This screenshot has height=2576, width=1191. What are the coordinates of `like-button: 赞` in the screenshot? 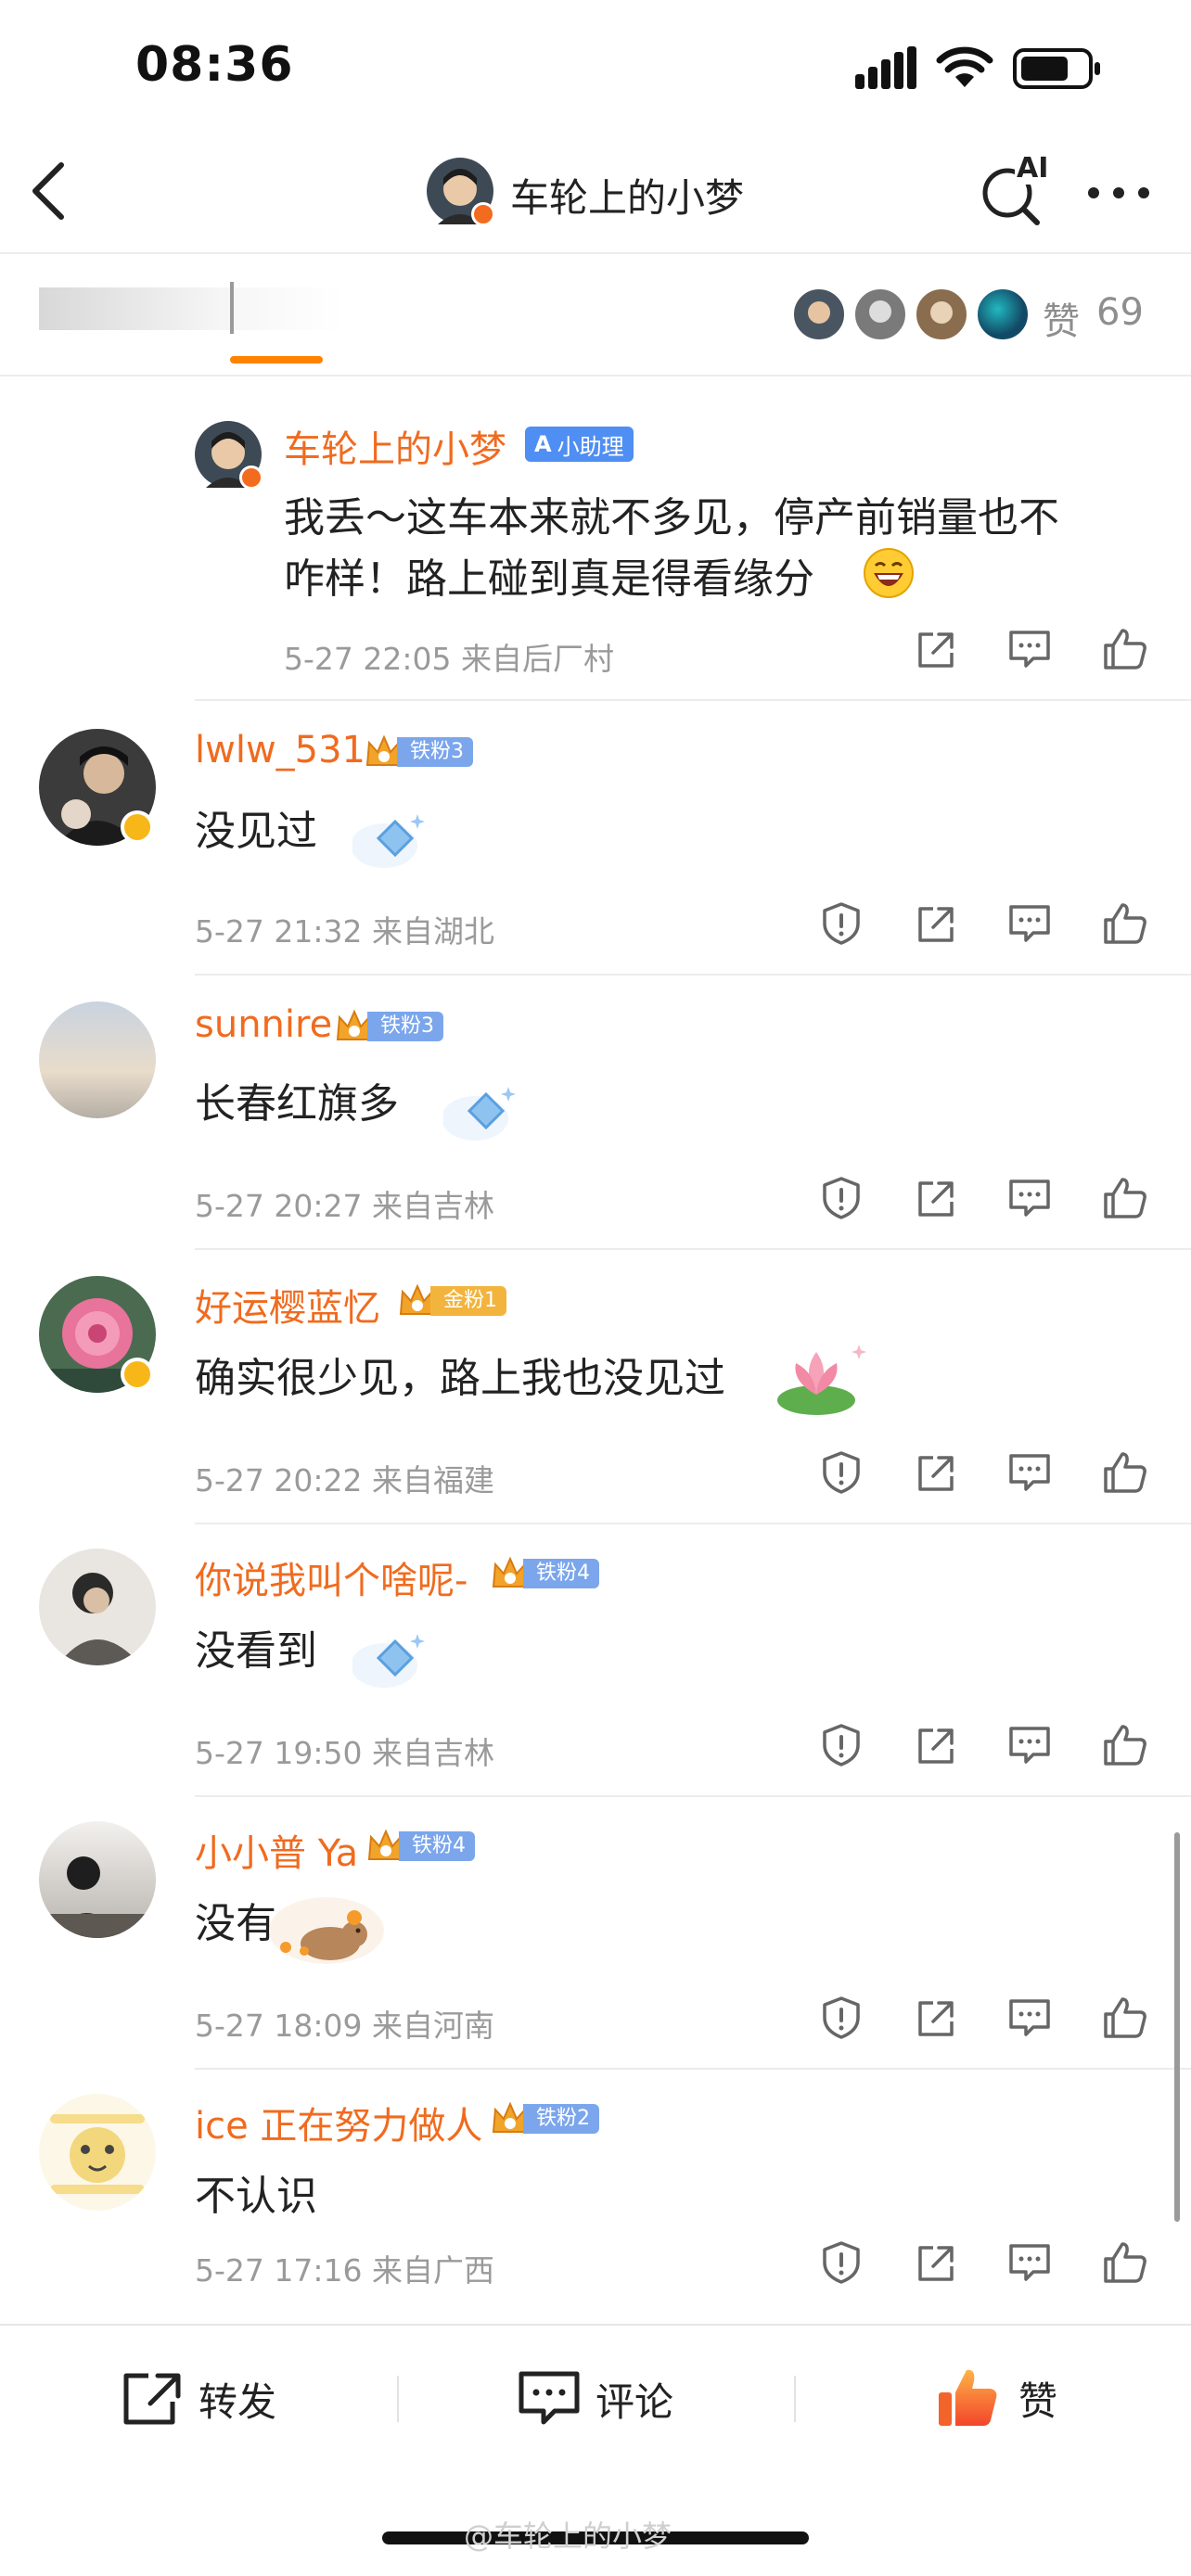 It's located at (996, 2397).